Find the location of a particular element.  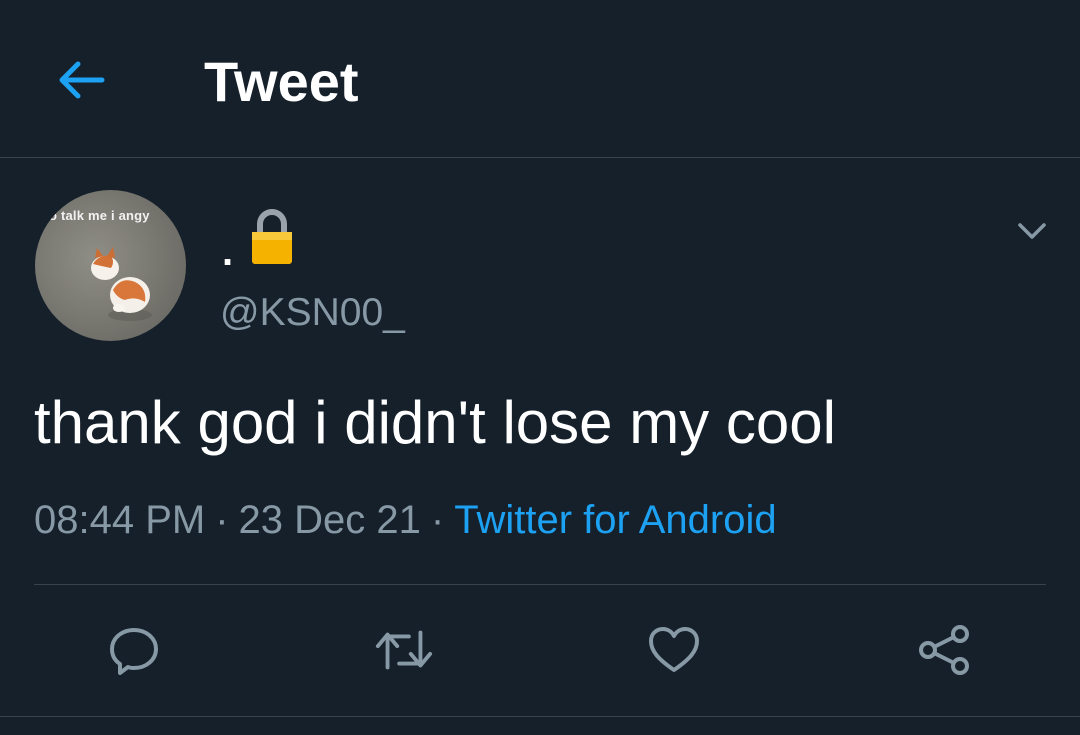

reply-button is located at coordinates (134, 650).